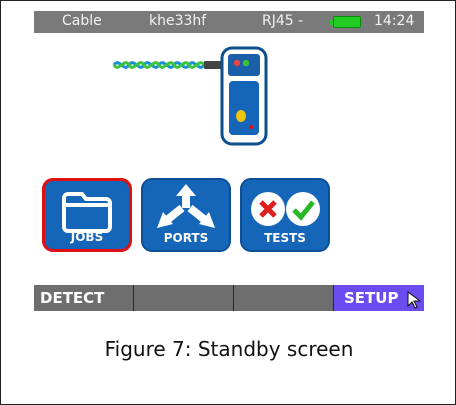 This screenshot has width=456, height=405. I want to click on jobs-button: JOBS, so click(87, 215).